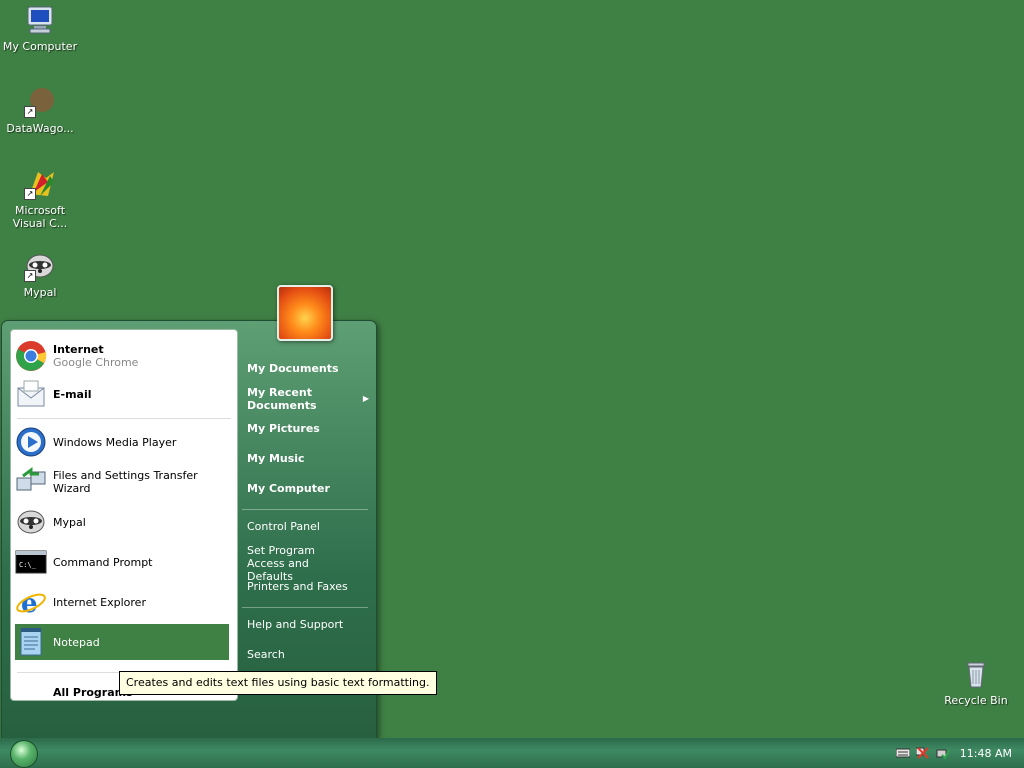 The height and width of the screenshot is (768, 1024). What do you see at coordinates (122, 394) in the screenshot?
I see `pinned-item-email: E-mail` at bounding box center [122, 394].